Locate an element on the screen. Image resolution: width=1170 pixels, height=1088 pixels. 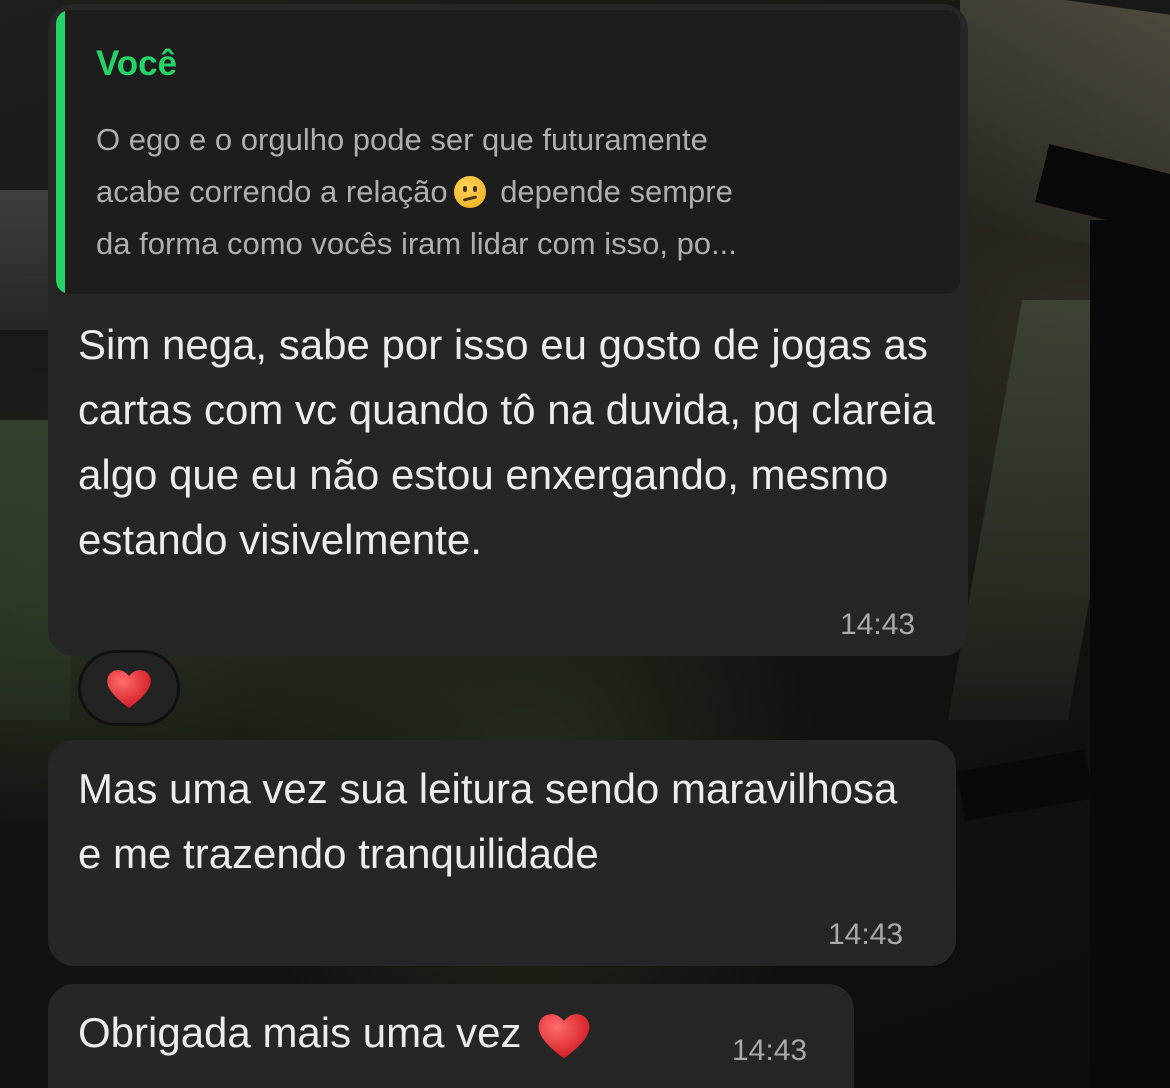
message-reaction is located at coordinates (129, 688).